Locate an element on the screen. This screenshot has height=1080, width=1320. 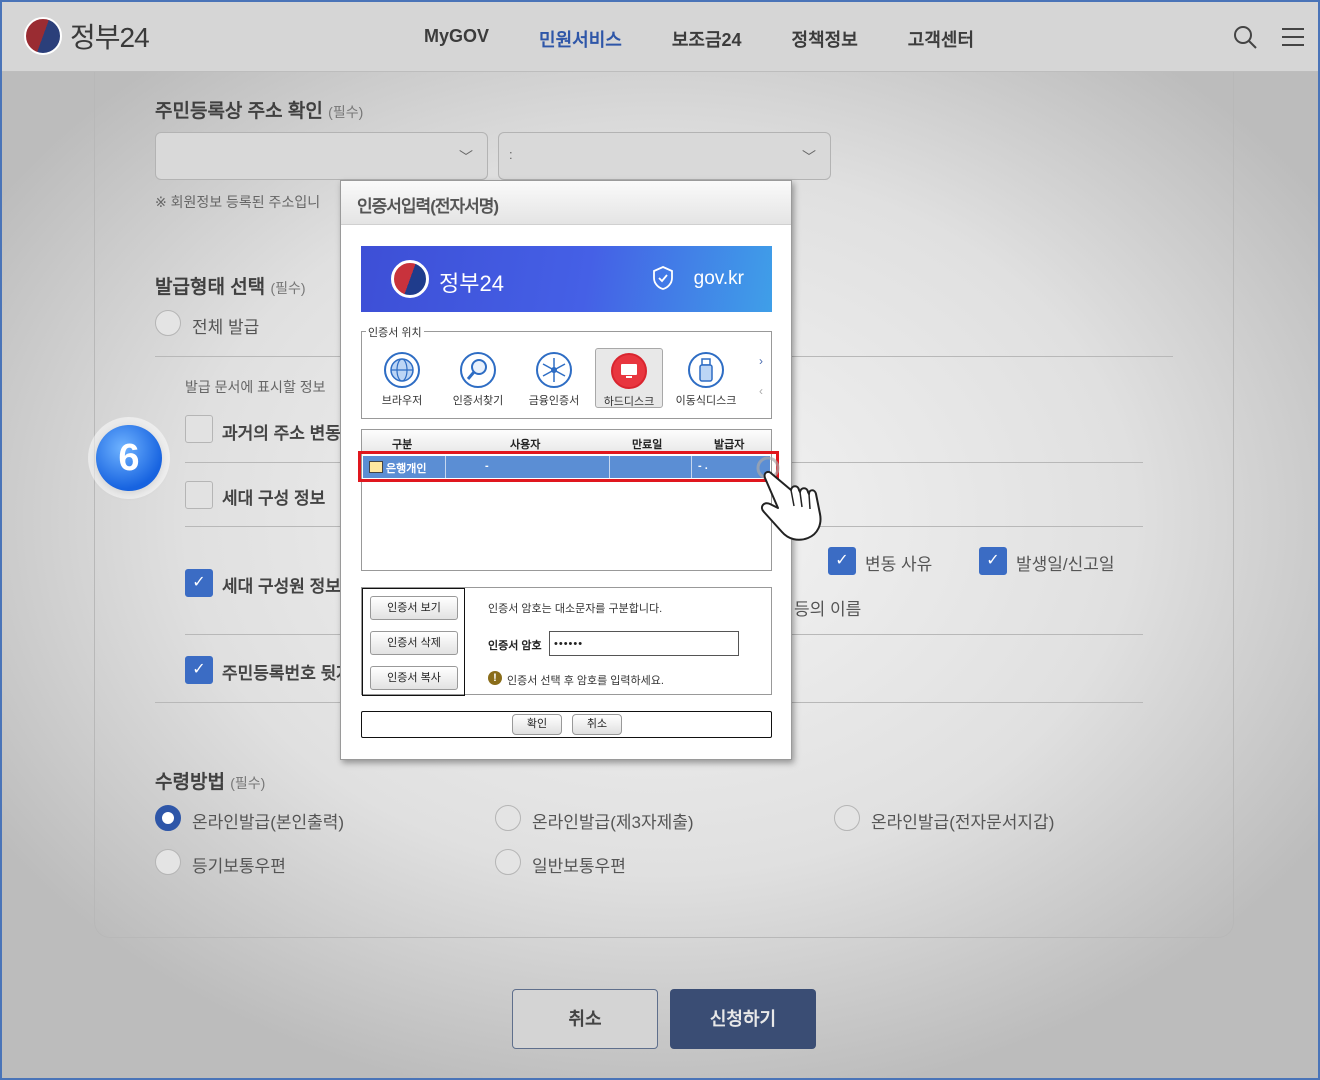
logo-text: 정부24 is located at coordinates (110, 37).